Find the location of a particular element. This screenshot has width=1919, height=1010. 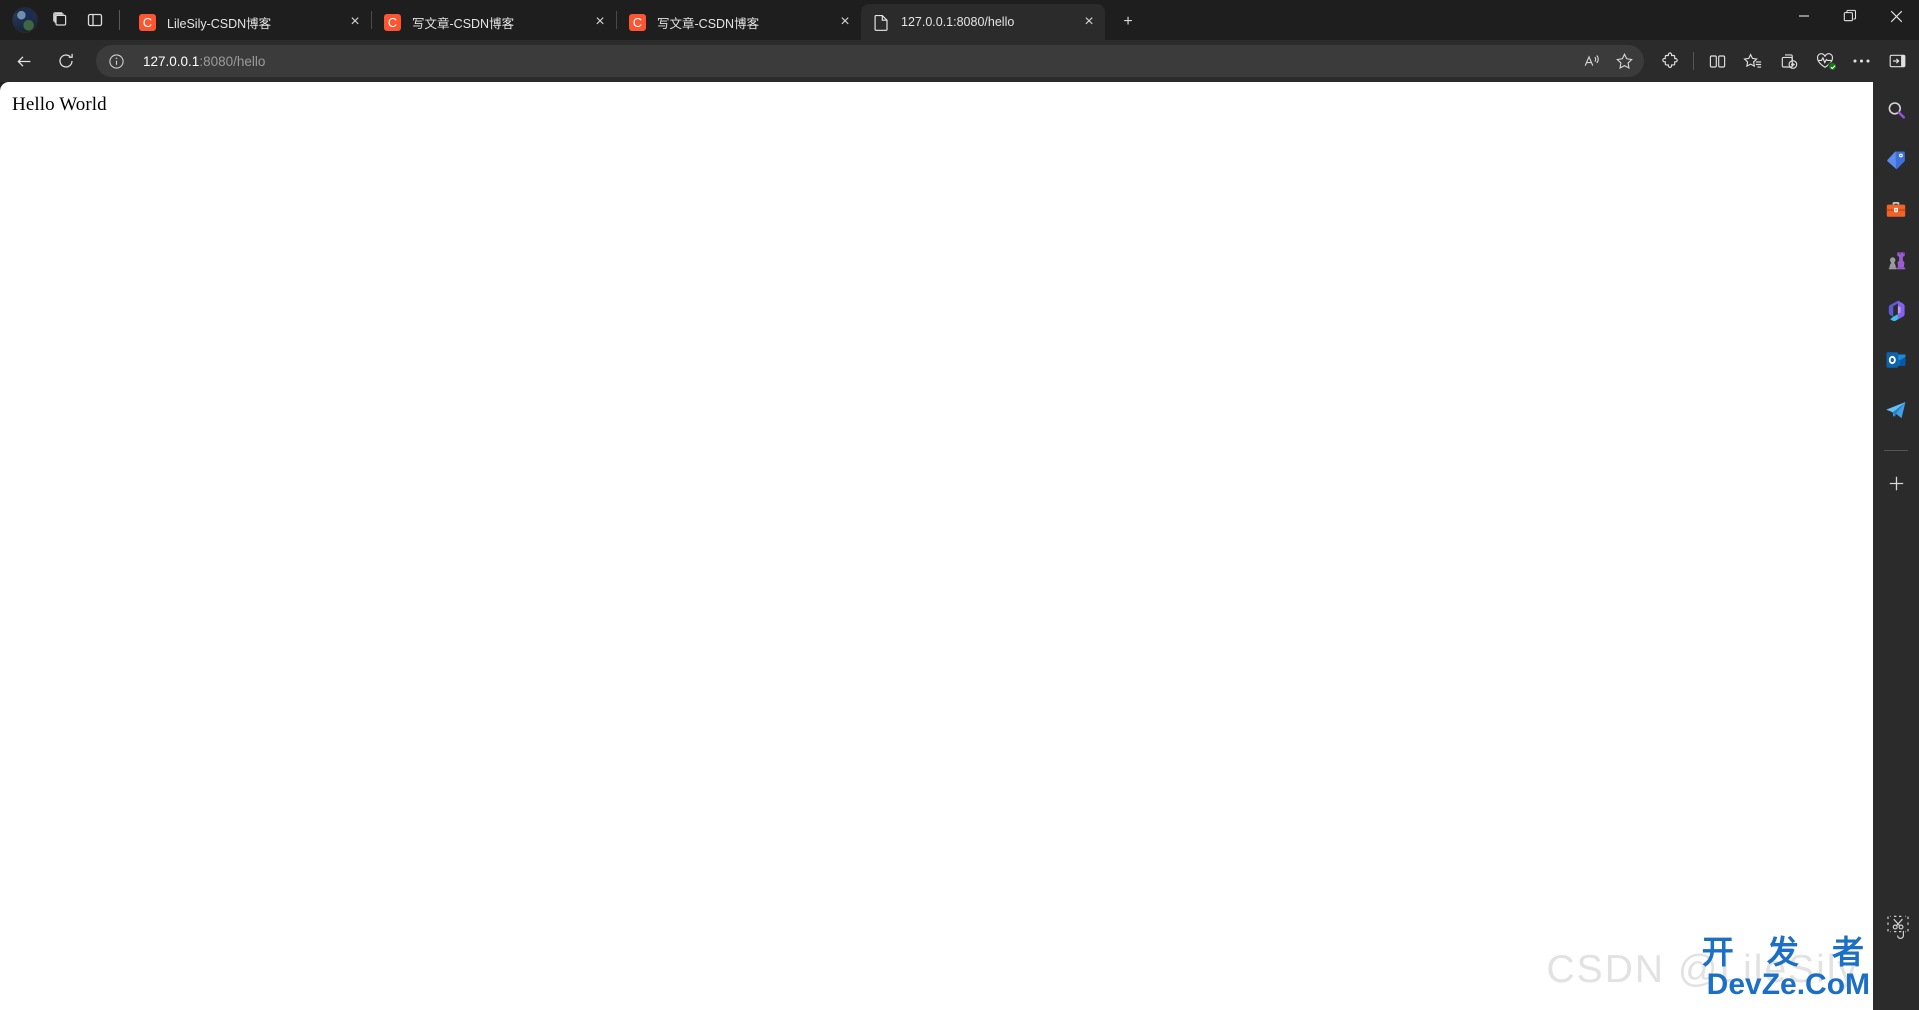

window-controls is located at coordinates (1850, 20).